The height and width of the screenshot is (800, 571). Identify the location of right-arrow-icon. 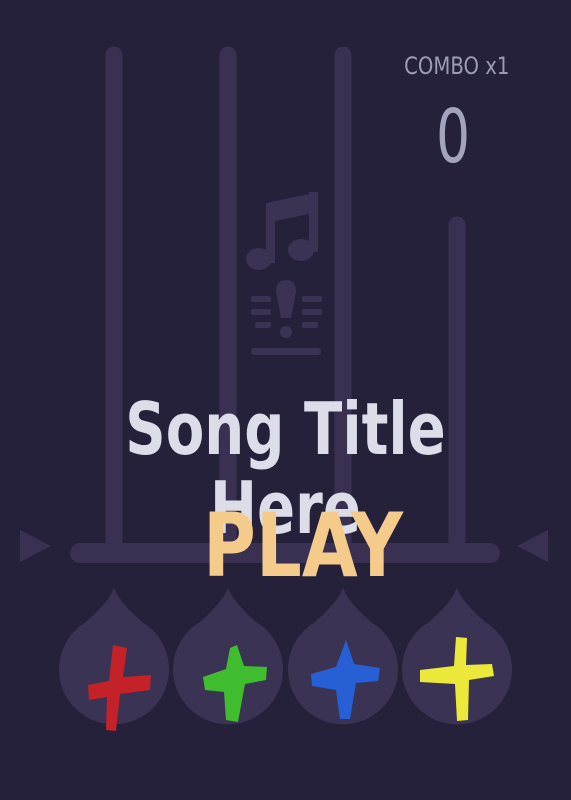
(532, 546).